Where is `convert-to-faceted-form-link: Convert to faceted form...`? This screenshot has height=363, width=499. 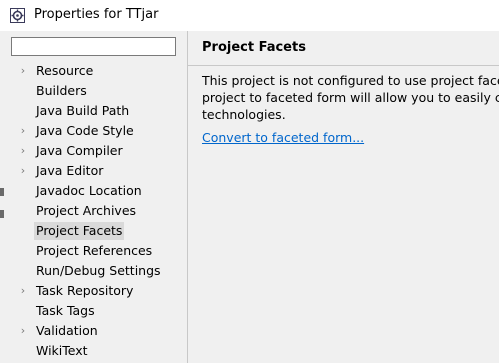 convert-to-faceted-form-link: Convert to faceted form... is located at coordinates (283, 137).